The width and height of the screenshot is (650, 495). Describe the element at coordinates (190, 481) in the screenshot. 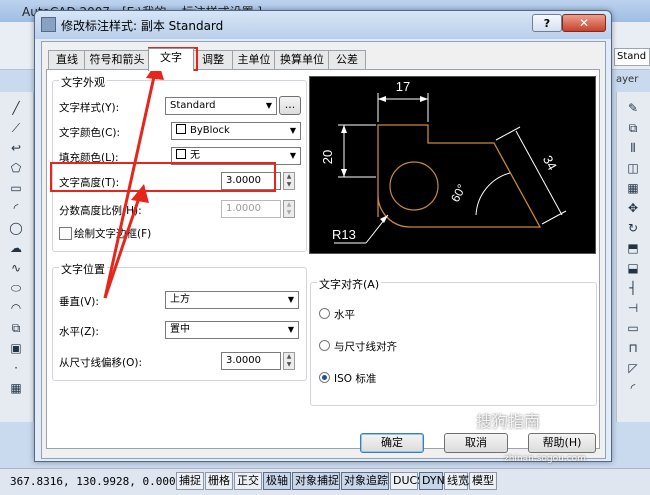

I see `snap-toggle: 捕捉` at that location.